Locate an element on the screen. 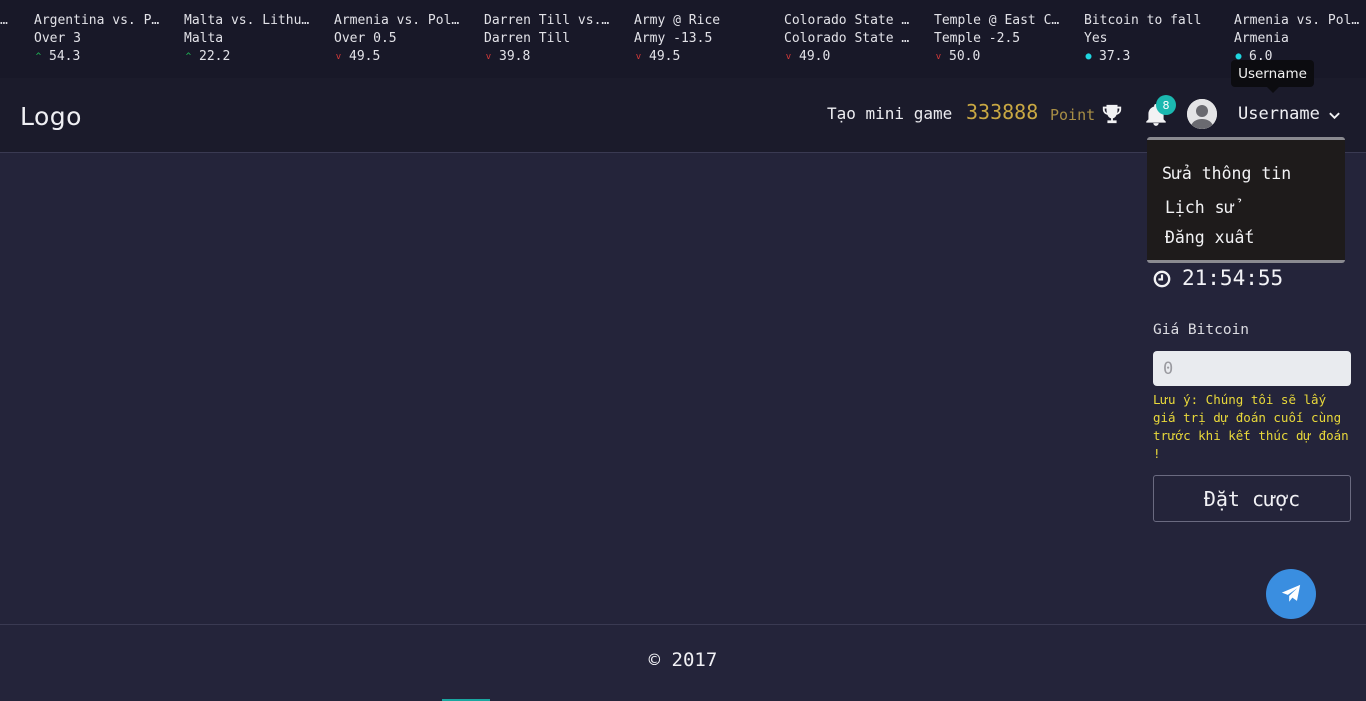 This screenshot has width=1366, height=701. paper-plane-icon is located at coordinates (1291, 593).